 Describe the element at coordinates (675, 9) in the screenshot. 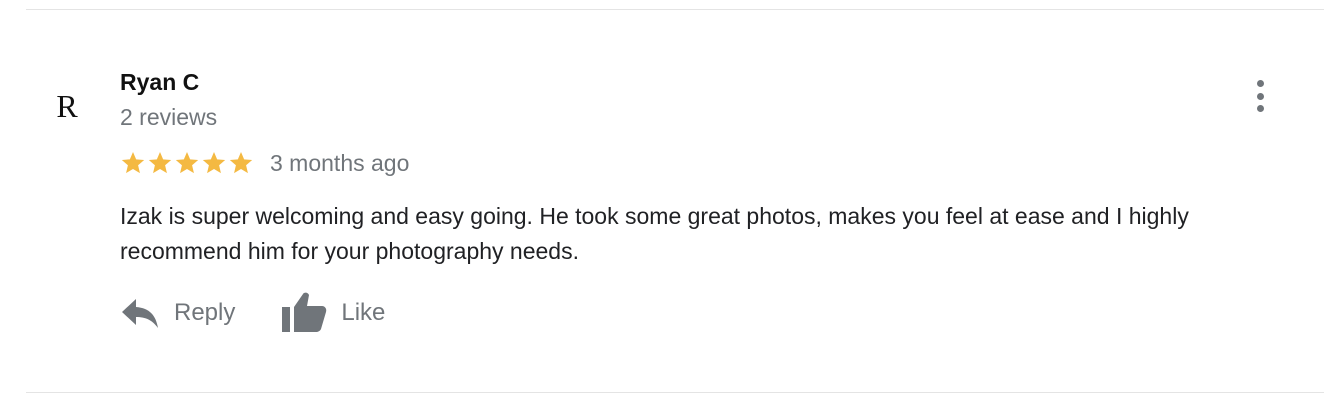

I see `top-divider` at that location.